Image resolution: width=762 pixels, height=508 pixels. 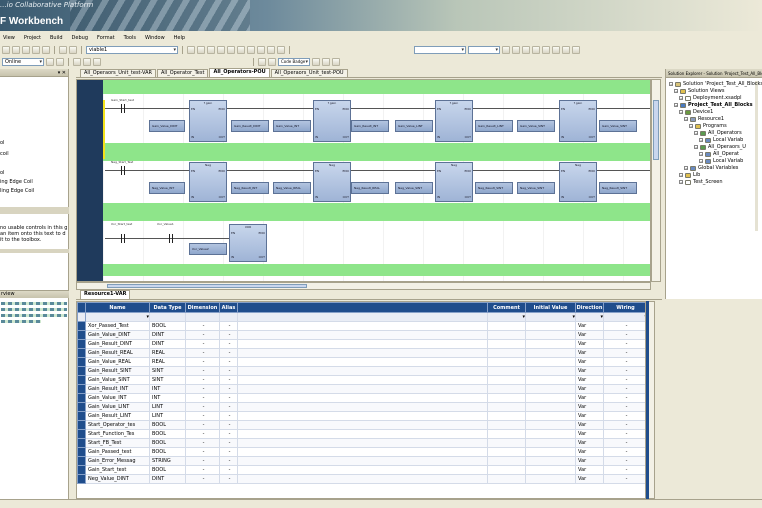 What do you see at coordinates (130, 38) in the screenshot?
I see `menu-item-tools: Tools` at bounding box center [130, 38].